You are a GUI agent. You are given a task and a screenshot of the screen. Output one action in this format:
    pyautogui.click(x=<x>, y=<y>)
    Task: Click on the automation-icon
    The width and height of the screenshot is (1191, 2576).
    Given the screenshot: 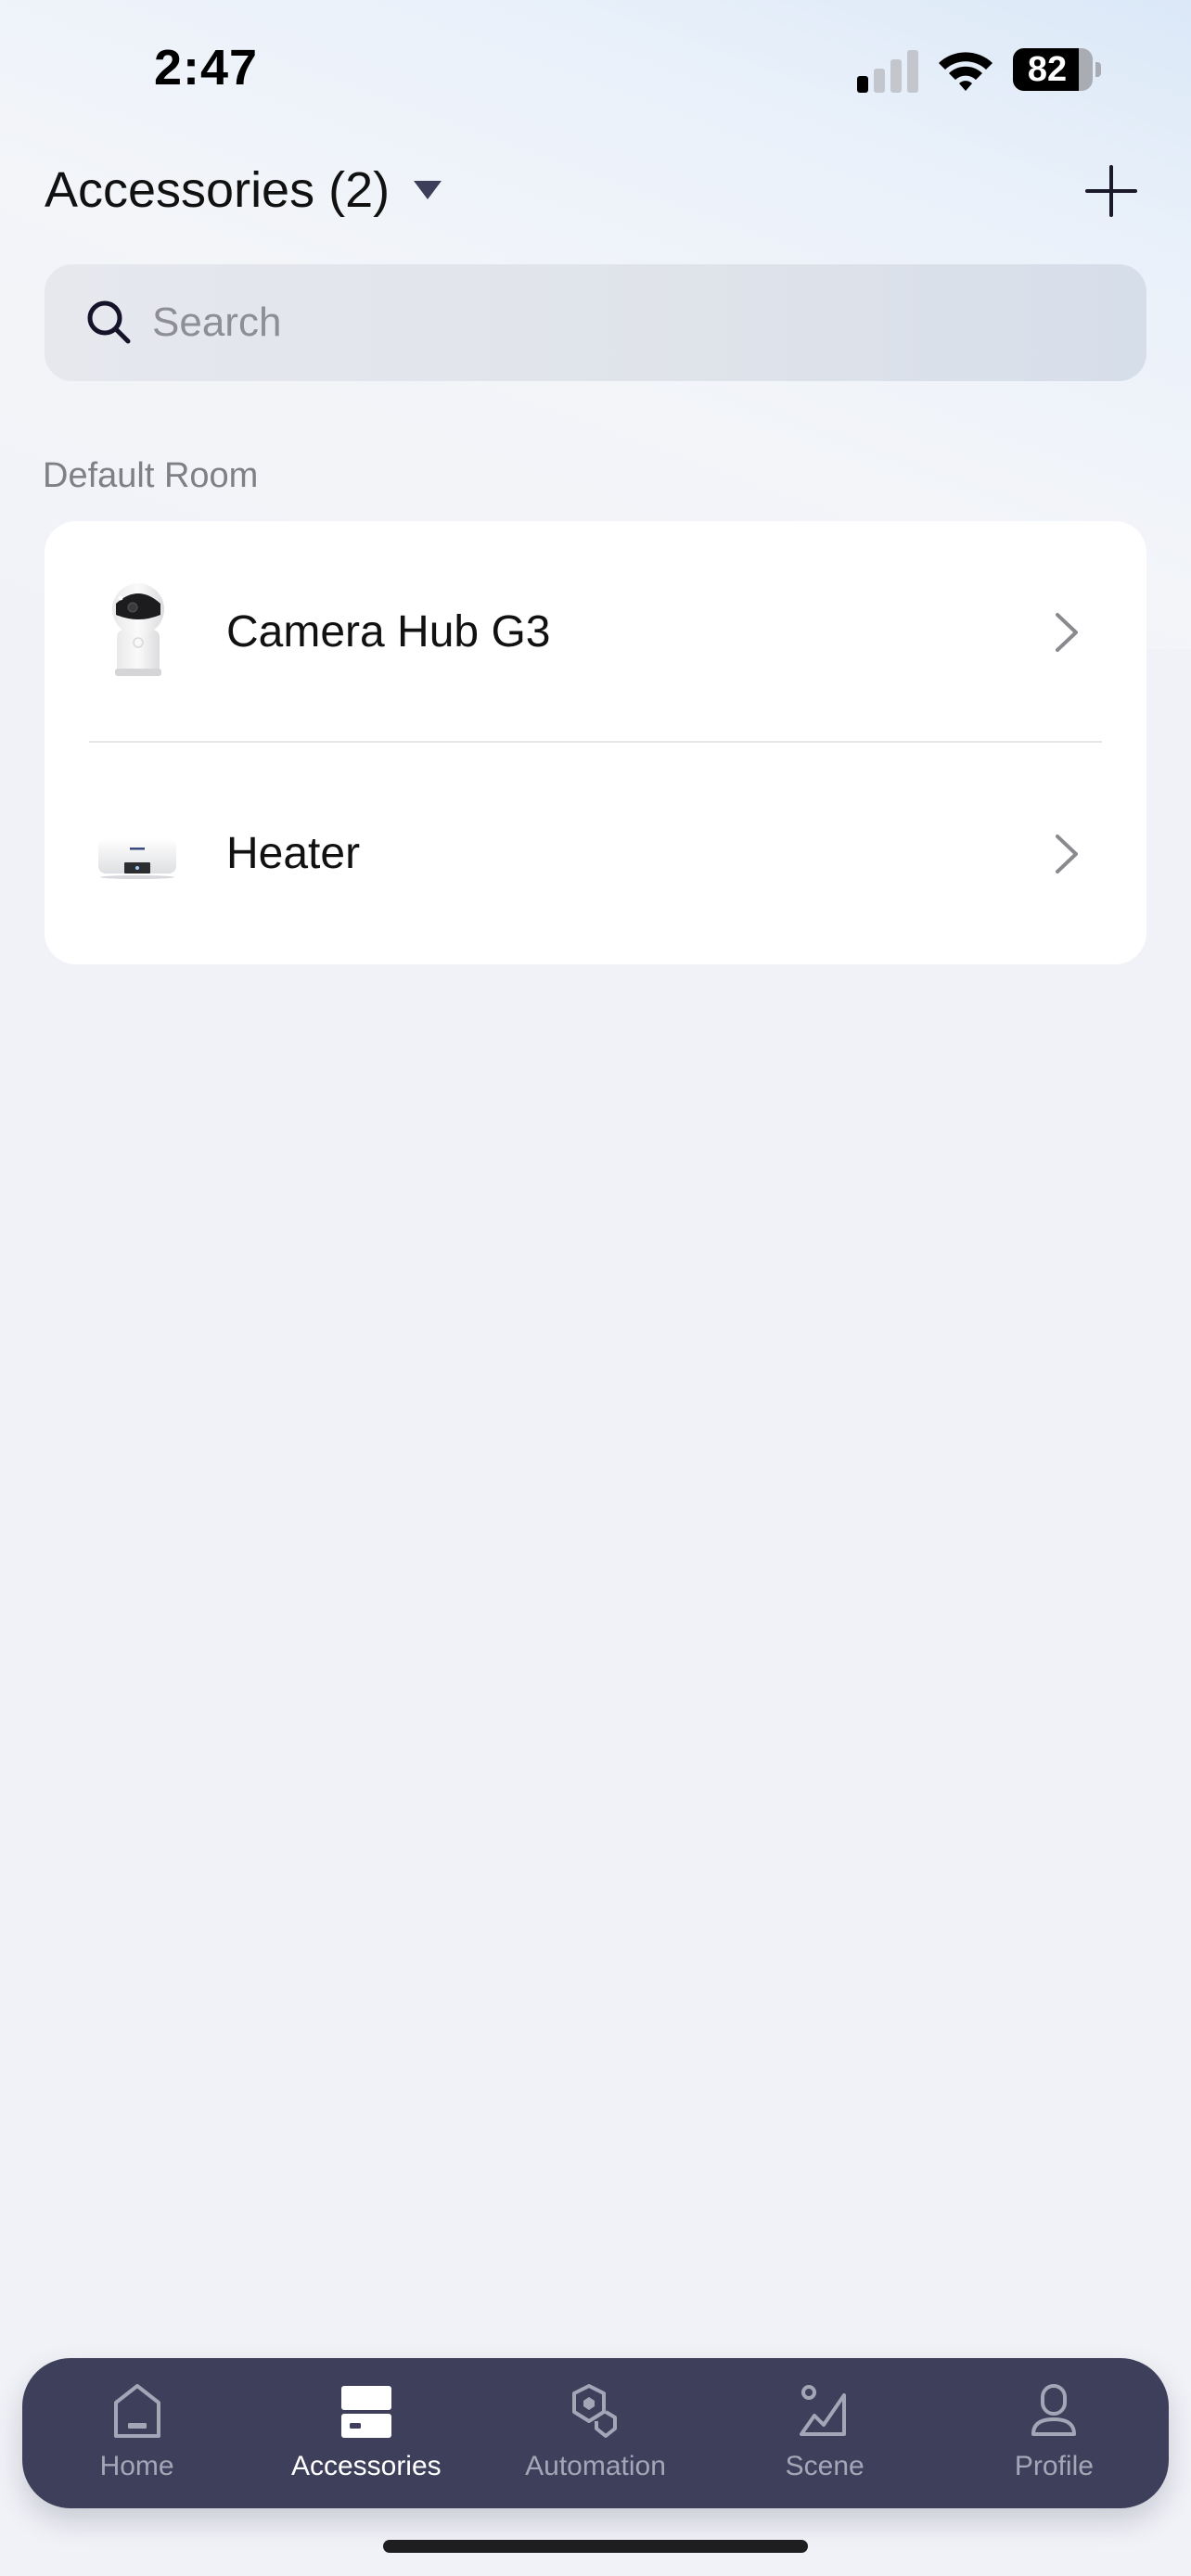 What is the action you would take?
    pyautogui.click(x=594, y=2411)
    